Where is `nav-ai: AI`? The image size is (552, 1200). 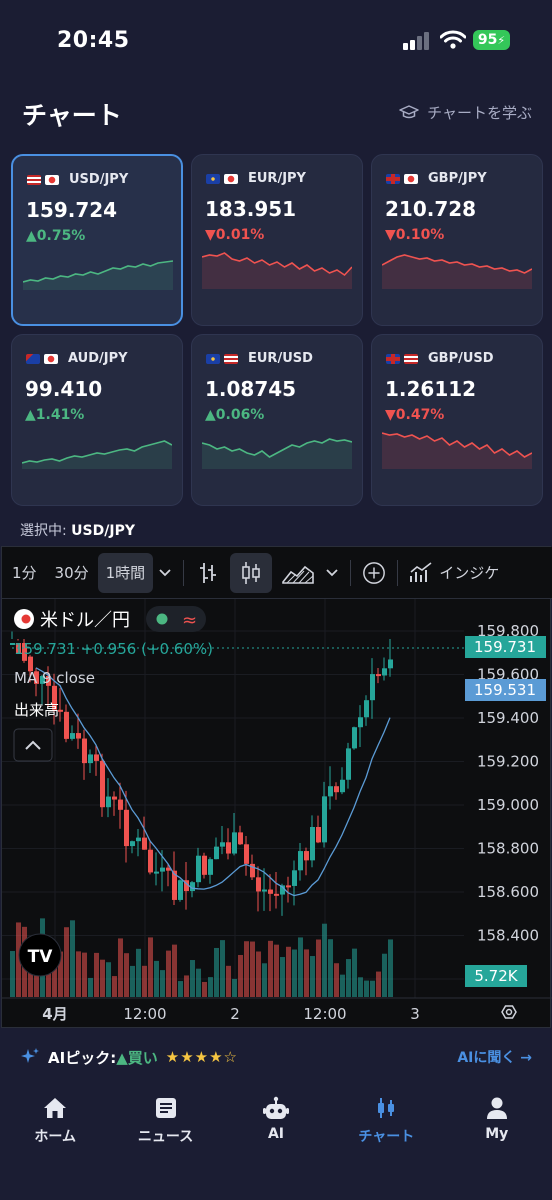 nav-ai: AI is located at coordinates (276, 1142).